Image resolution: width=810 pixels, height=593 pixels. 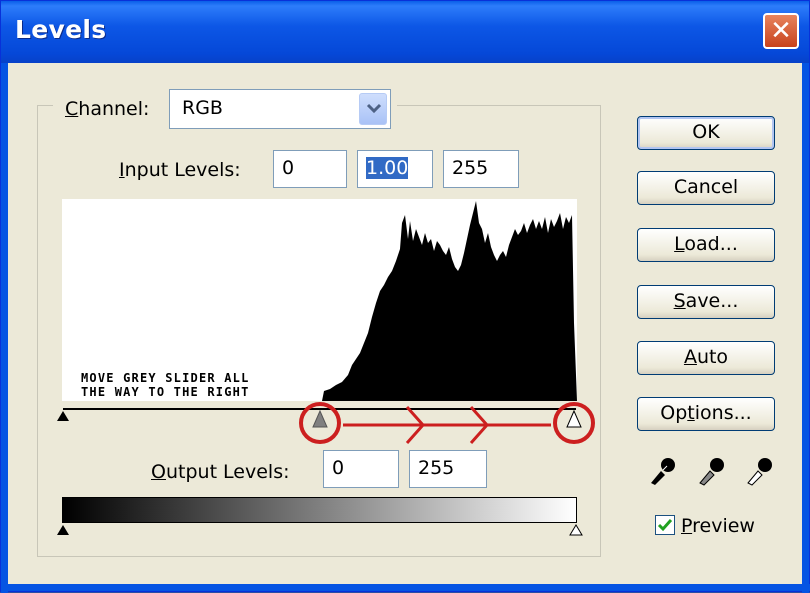 What do you see at coordinates (63, 416) in the screenshot?
I see `black-point-slider` at bounding box center [63, 416].